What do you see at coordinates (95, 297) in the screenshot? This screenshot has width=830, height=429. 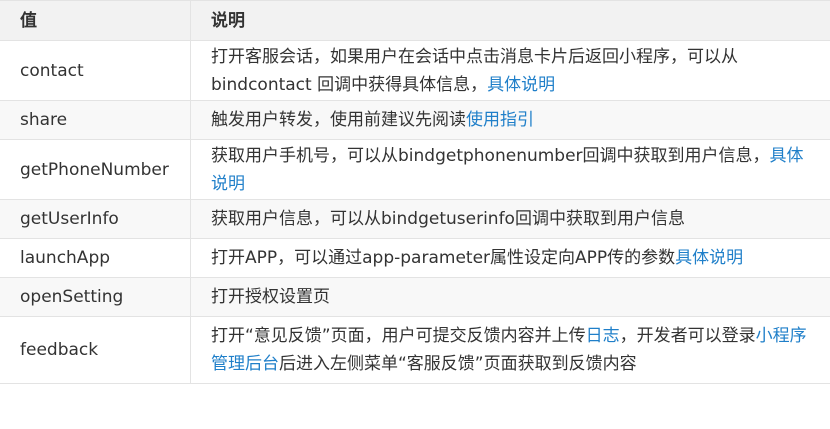 I see `value-cell: openSetting` at bounding box center [95, 297].